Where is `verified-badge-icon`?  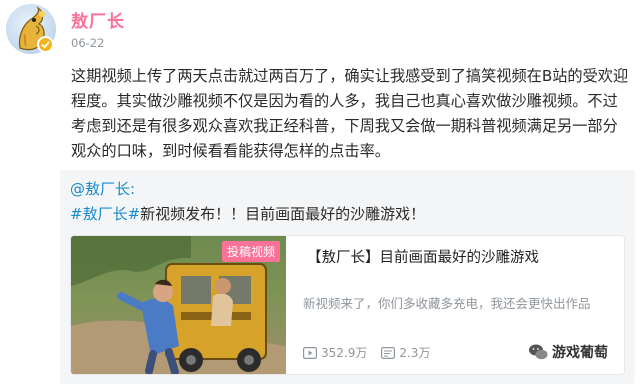 verified-badge-icon is located at coordinates (45, 44).